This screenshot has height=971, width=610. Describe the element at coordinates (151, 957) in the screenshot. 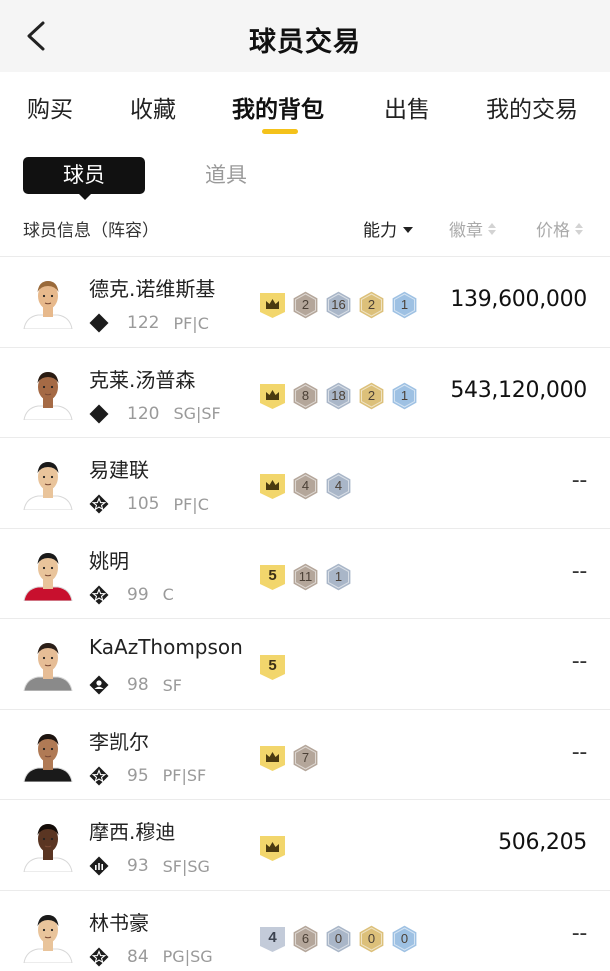

I see `player-meta: 84 PG|SG` at that location.